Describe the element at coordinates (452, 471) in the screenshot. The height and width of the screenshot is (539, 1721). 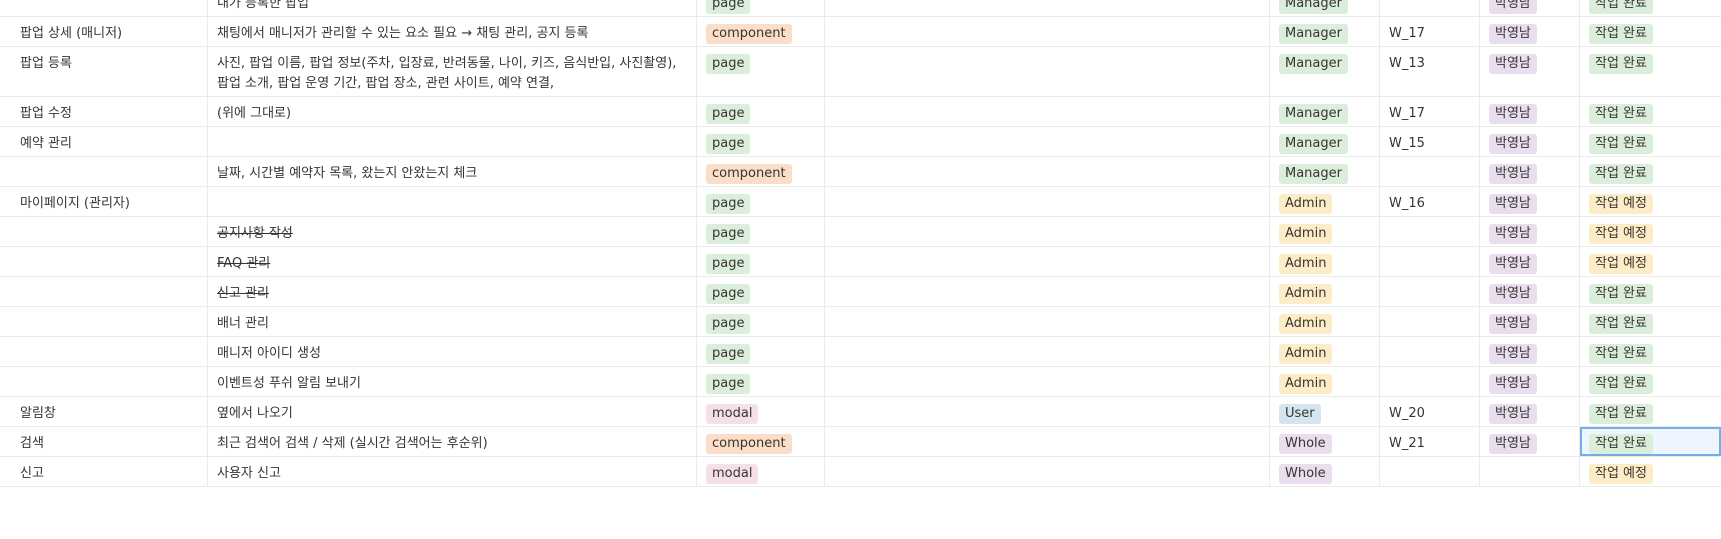
I see `task-description-cell: 사용자 신고` at that location.